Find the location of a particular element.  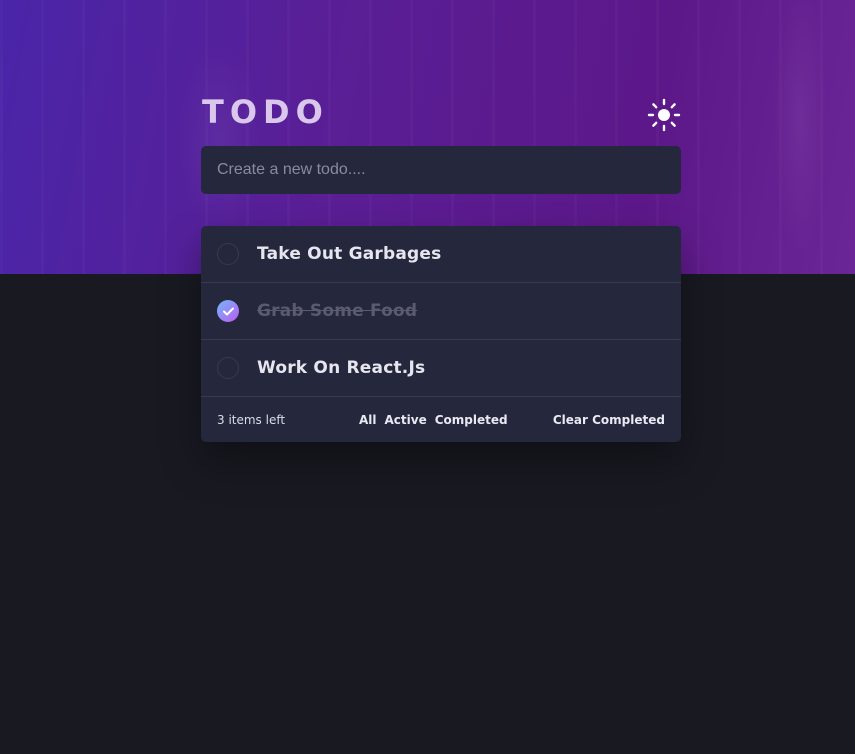

theme-toggle-button is located at coordinates (664, 115).